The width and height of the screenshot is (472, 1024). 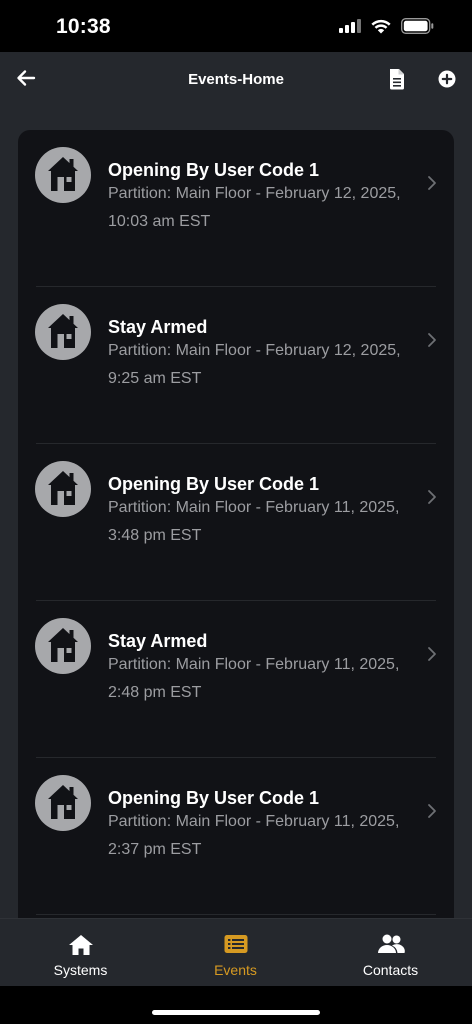 I want to click on tab-label: Events, so click(x=235, y=970).